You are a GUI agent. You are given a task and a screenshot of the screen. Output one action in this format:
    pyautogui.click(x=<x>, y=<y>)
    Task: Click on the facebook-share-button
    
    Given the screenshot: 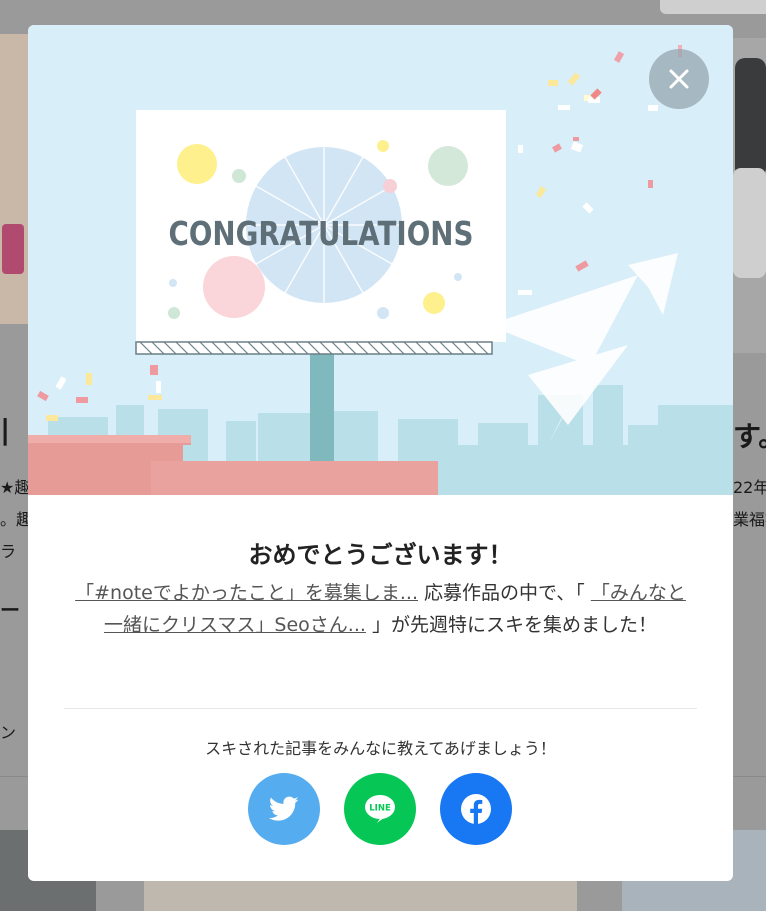 What is the action you would take?
    pyautogui.click(x=476, y=809)
    